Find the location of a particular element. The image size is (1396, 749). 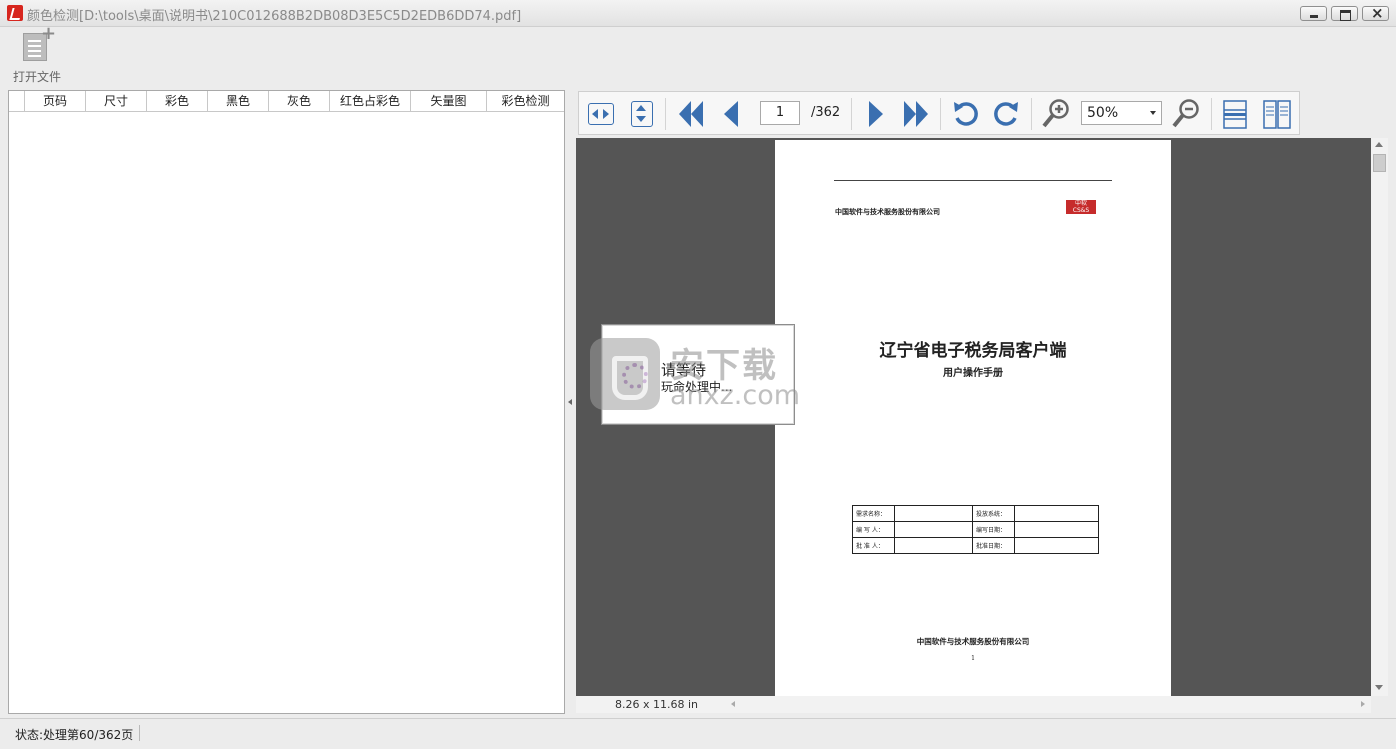

page-subtitle: 用户操作手册 is located at coordinates (973, 373).